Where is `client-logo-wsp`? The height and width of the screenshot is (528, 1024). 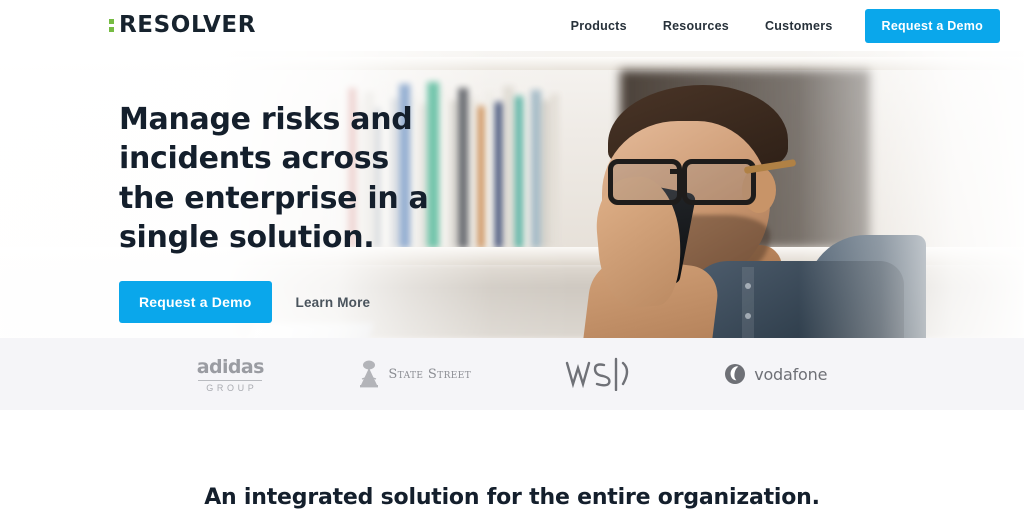
client-logo-wsp is located at coordinates (598, 374).